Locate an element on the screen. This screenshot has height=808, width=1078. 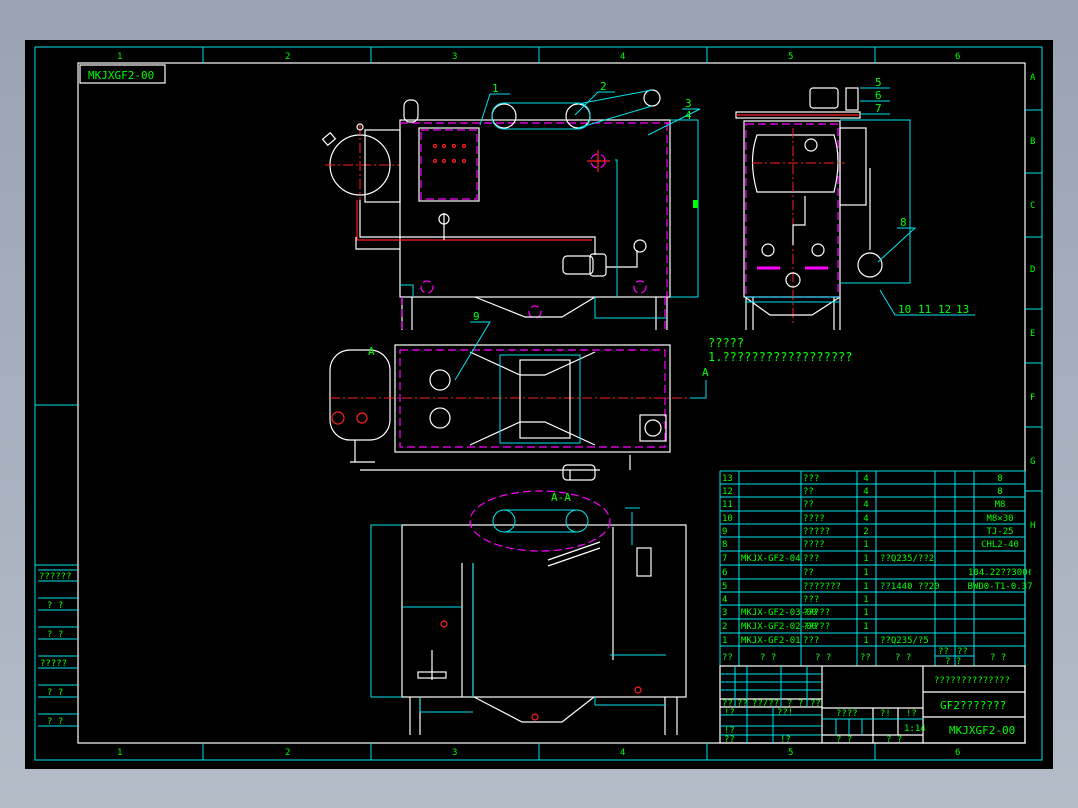
parts-header-code: ? ? is located at coordinates (768, 658).